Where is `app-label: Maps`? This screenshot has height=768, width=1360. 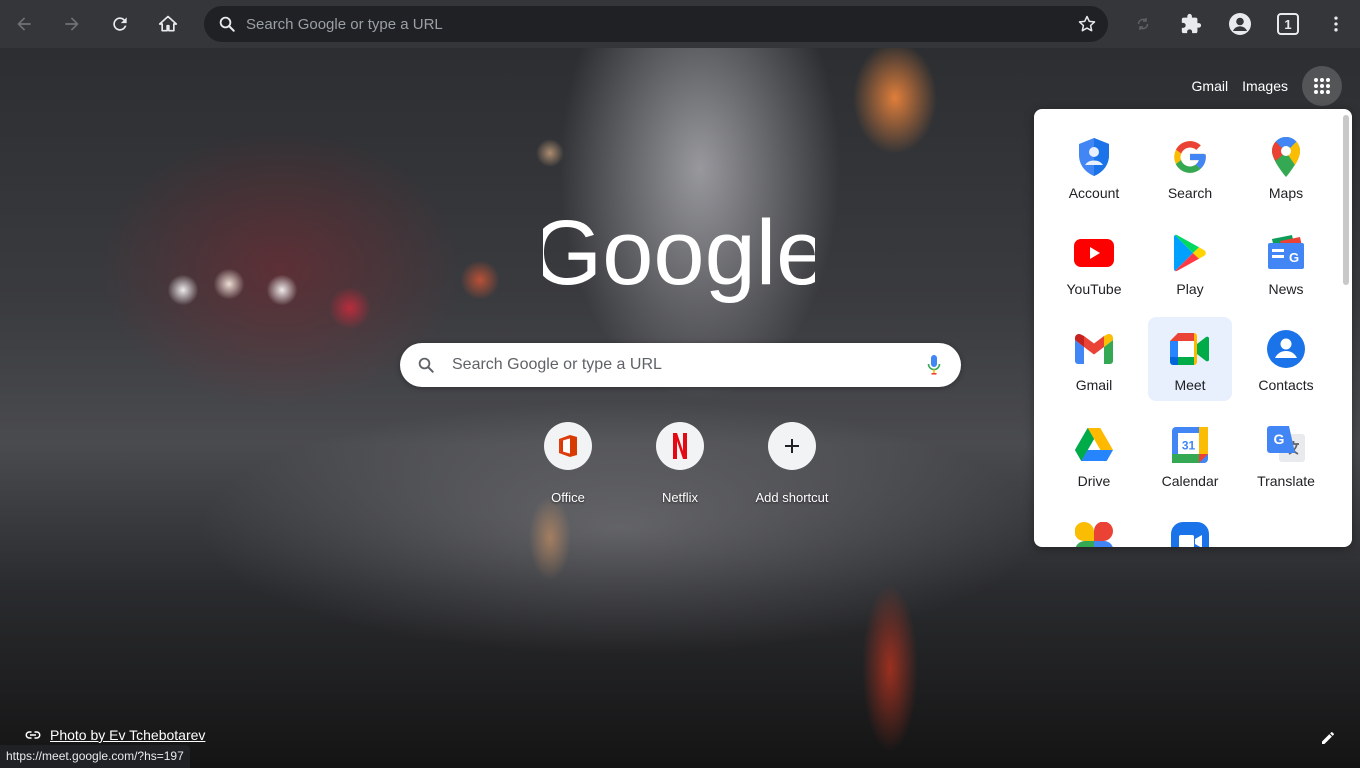
app-label: Maps is located at coordinates (1286, 193).